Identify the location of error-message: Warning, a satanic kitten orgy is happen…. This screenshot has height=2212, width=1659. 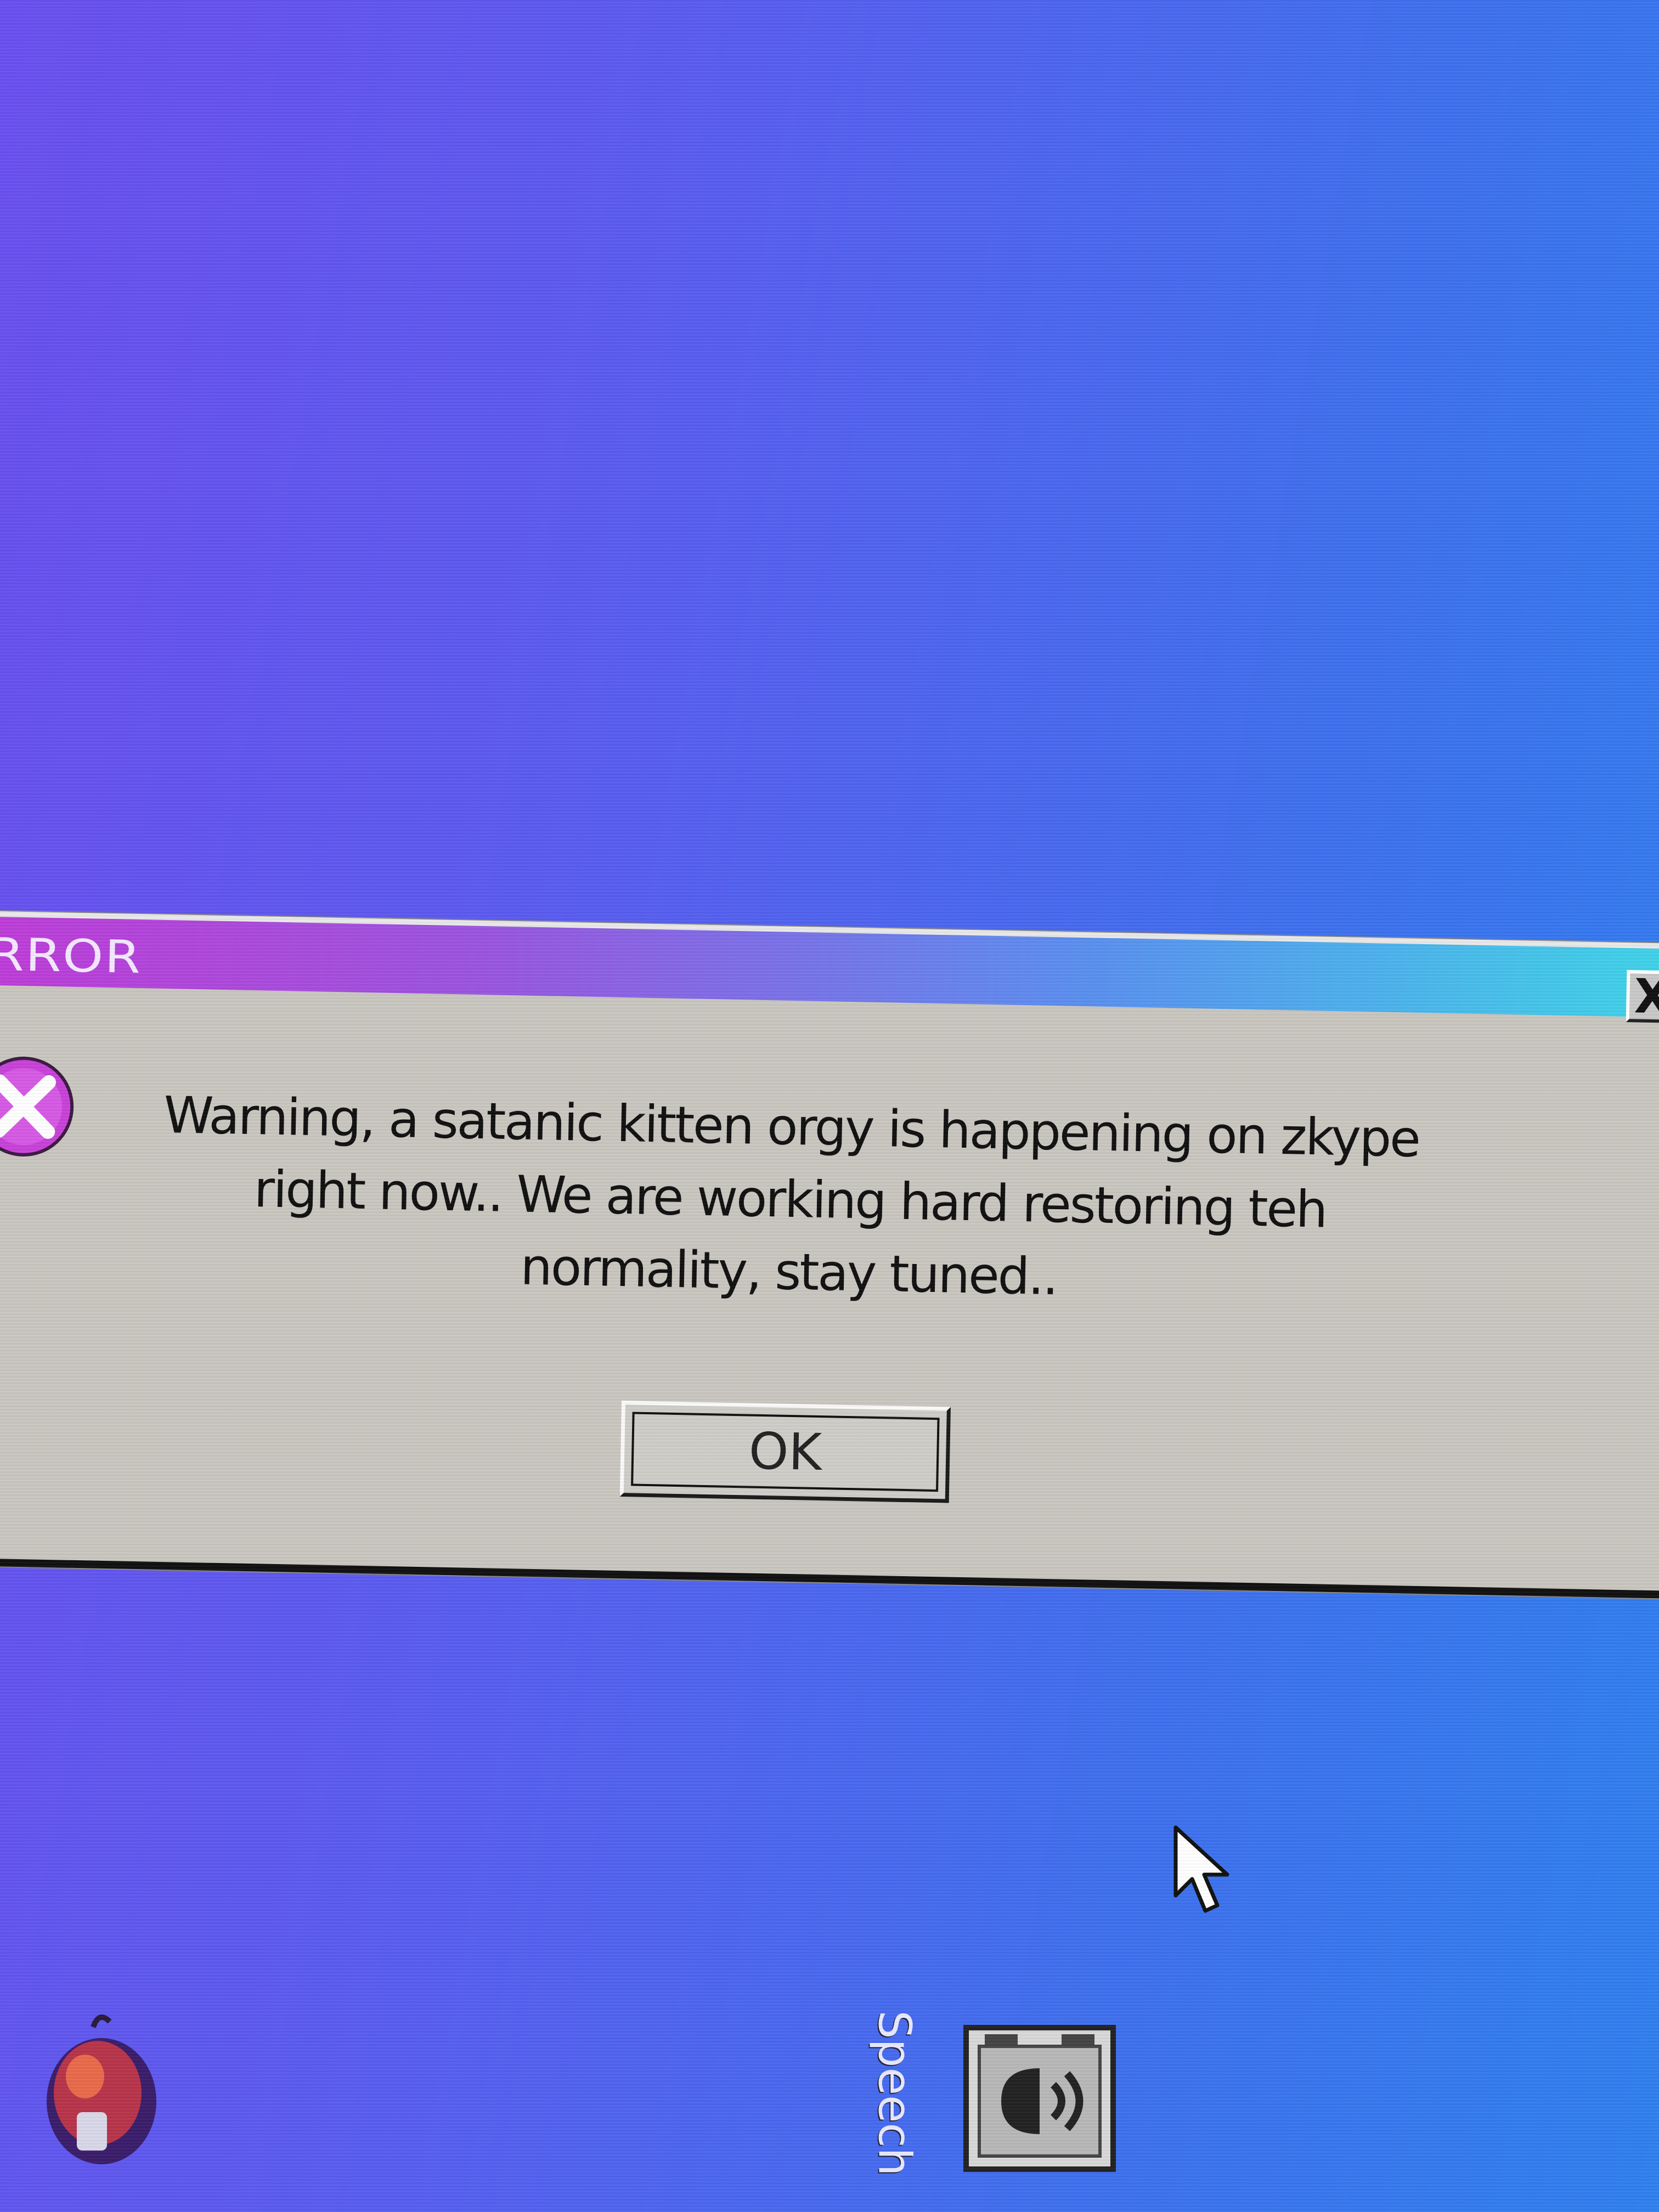
(790, 1200).